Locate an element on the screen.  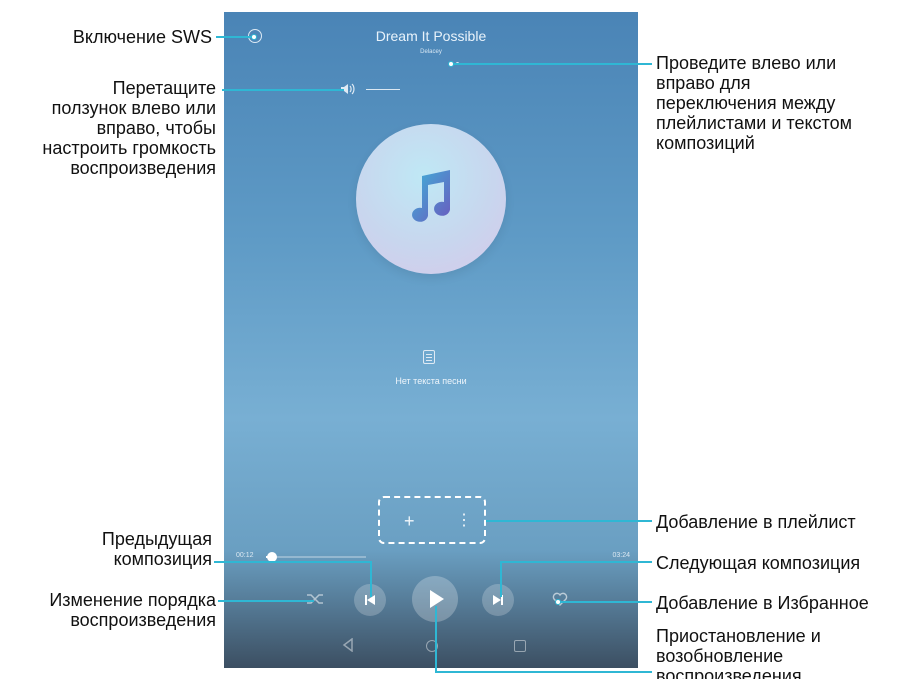
annotation-shuffle: Изменение порядка воспроизведения is located at coordinates (132, 610).